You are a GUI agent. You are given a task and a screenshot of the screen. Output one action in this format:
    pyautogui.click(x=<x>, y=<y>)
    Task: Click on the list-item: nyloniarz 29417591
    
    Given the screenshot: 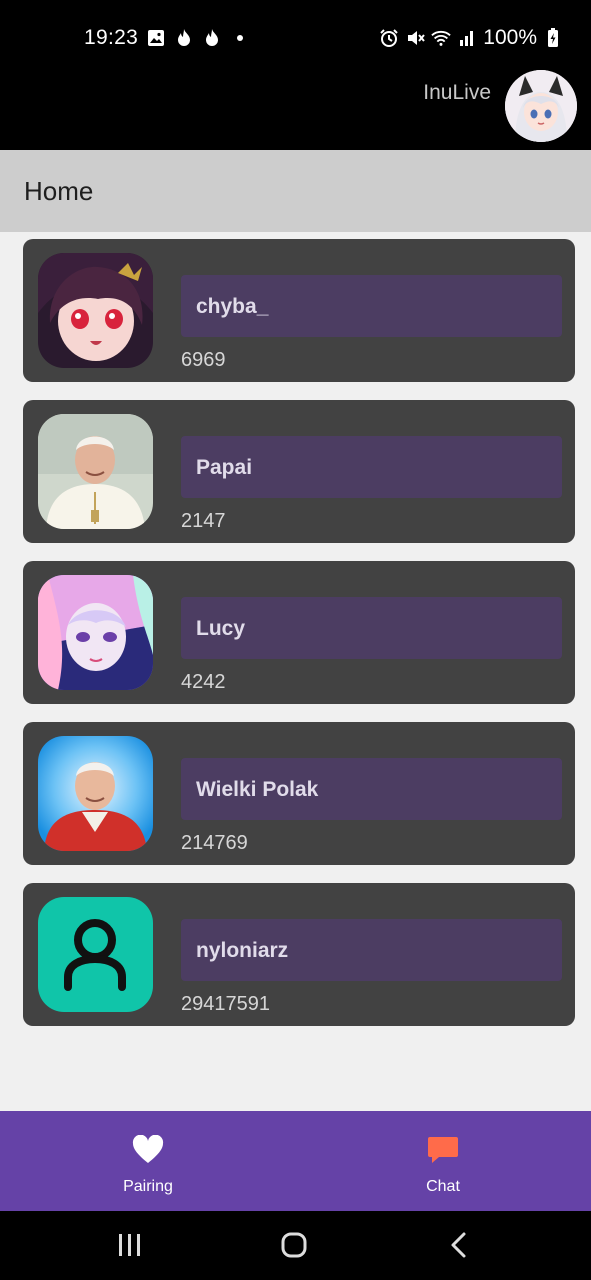 What is the action you would take?
    pyautogui.click(x=299, y=954)
    